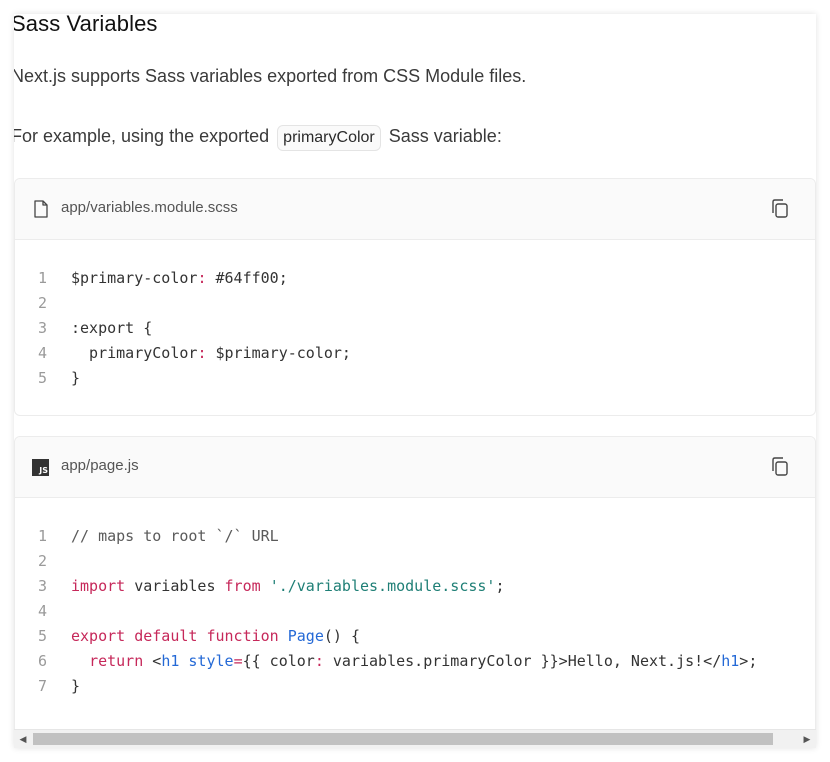 The image size is (830, 762). What do you see at coordinates (142, 136) in the screenshot?
I see `example-text-before: For example, using the exported` at bounding box center [142, 136].